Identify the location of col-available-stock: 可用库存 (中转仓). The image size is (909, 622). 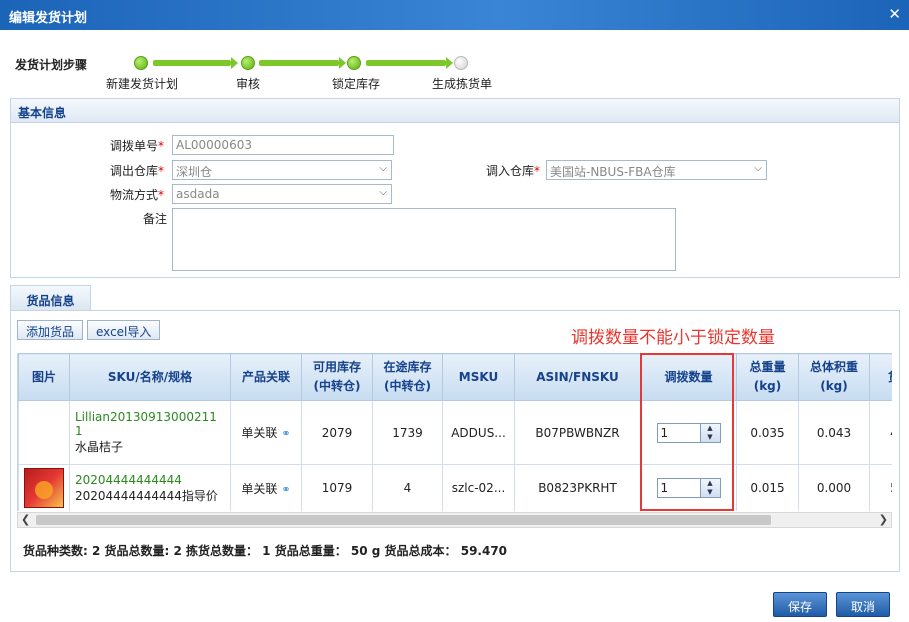
(337, 377).